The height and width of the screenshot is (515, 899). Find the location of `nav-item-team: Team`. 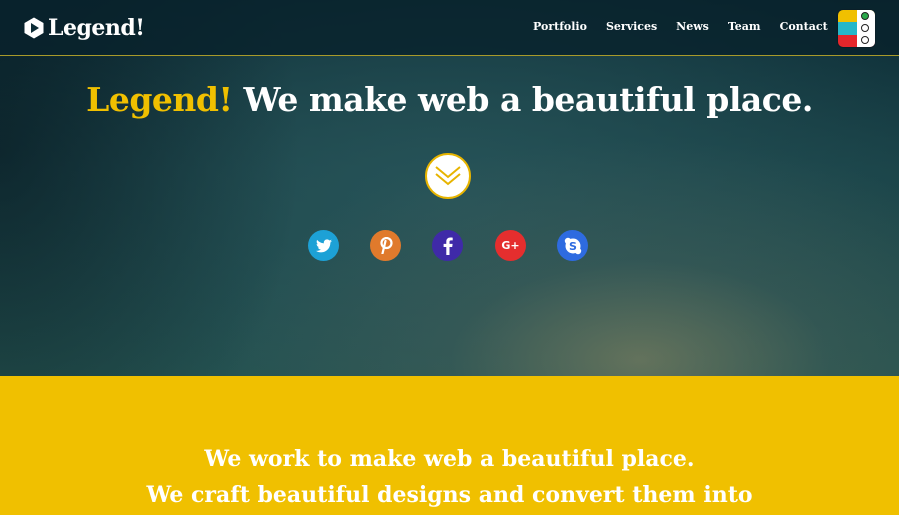

nav-item-team: Team is located at coordinates (744, 26).